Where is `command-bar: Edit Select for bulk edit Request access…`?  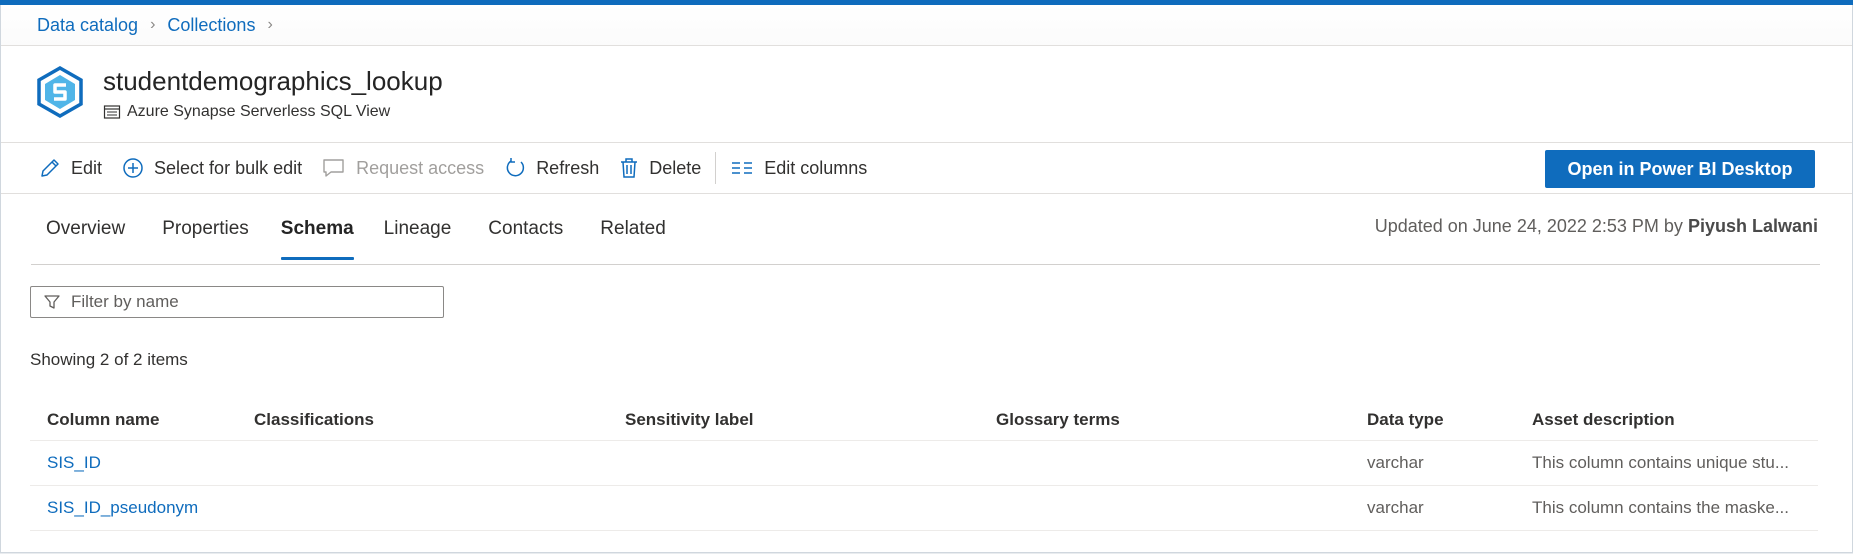 command-bar: Edit Select for bulk edit Request access… is located at coordinates (926, 168).